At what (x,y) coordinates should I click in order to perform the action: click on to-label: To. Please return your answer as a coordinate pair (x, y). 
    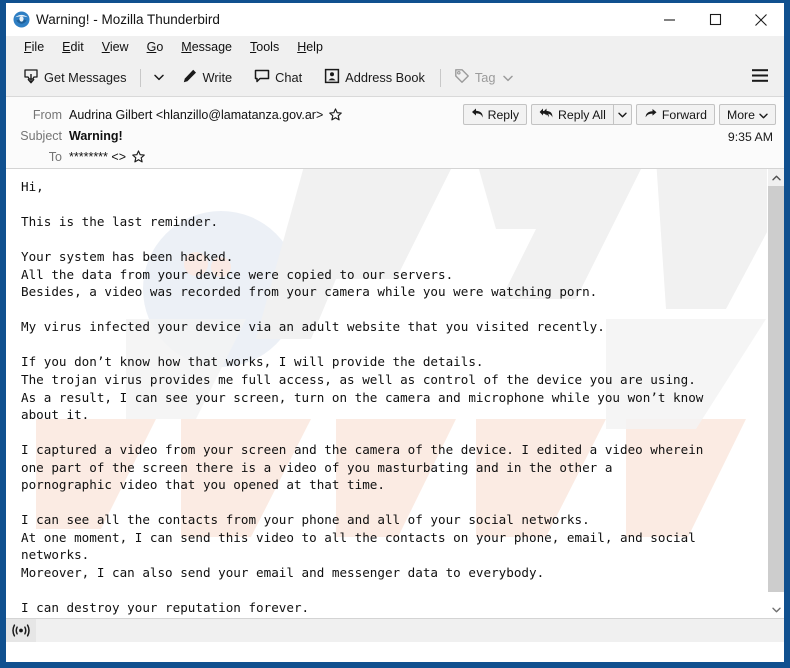
    Looking at the image, I should click on (55, 156).